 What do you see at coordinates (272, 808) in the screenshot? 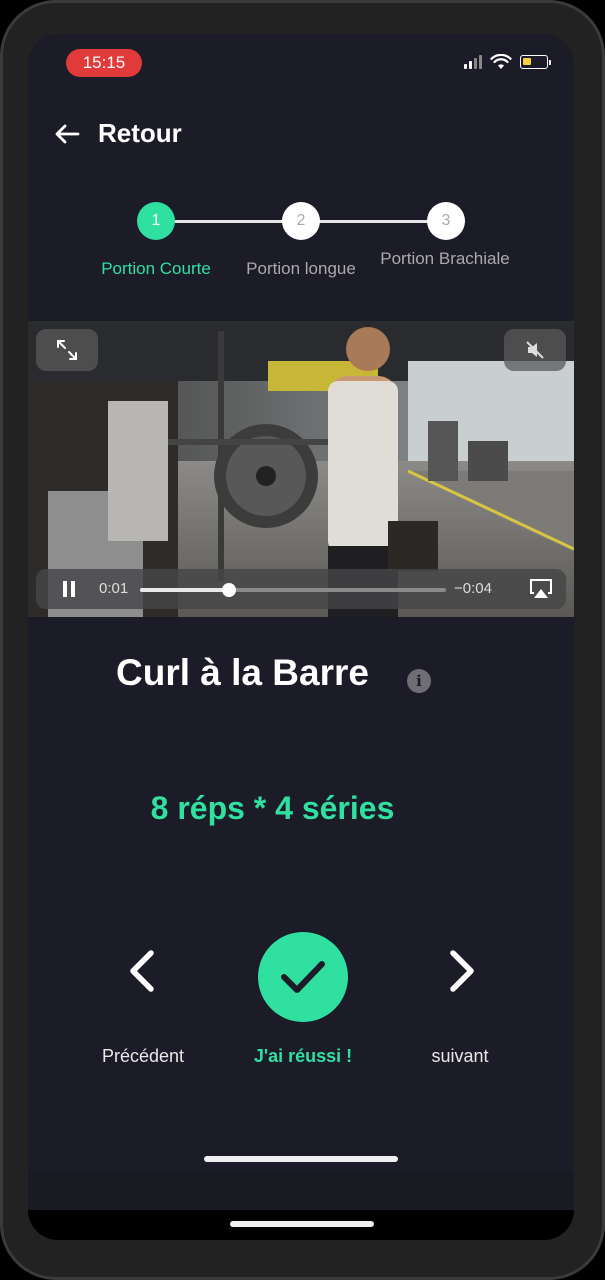
I see `reps-sets-text: 8 réps * 4 séries` at bounding box center [272, 808].